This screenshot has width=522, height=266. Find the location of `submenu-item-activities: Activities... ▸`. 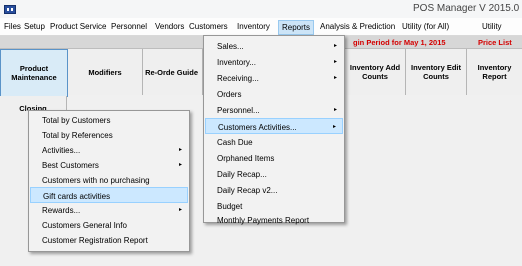

submenu-item-activities: Activities... ▸ is located at coordinates (109, 150).